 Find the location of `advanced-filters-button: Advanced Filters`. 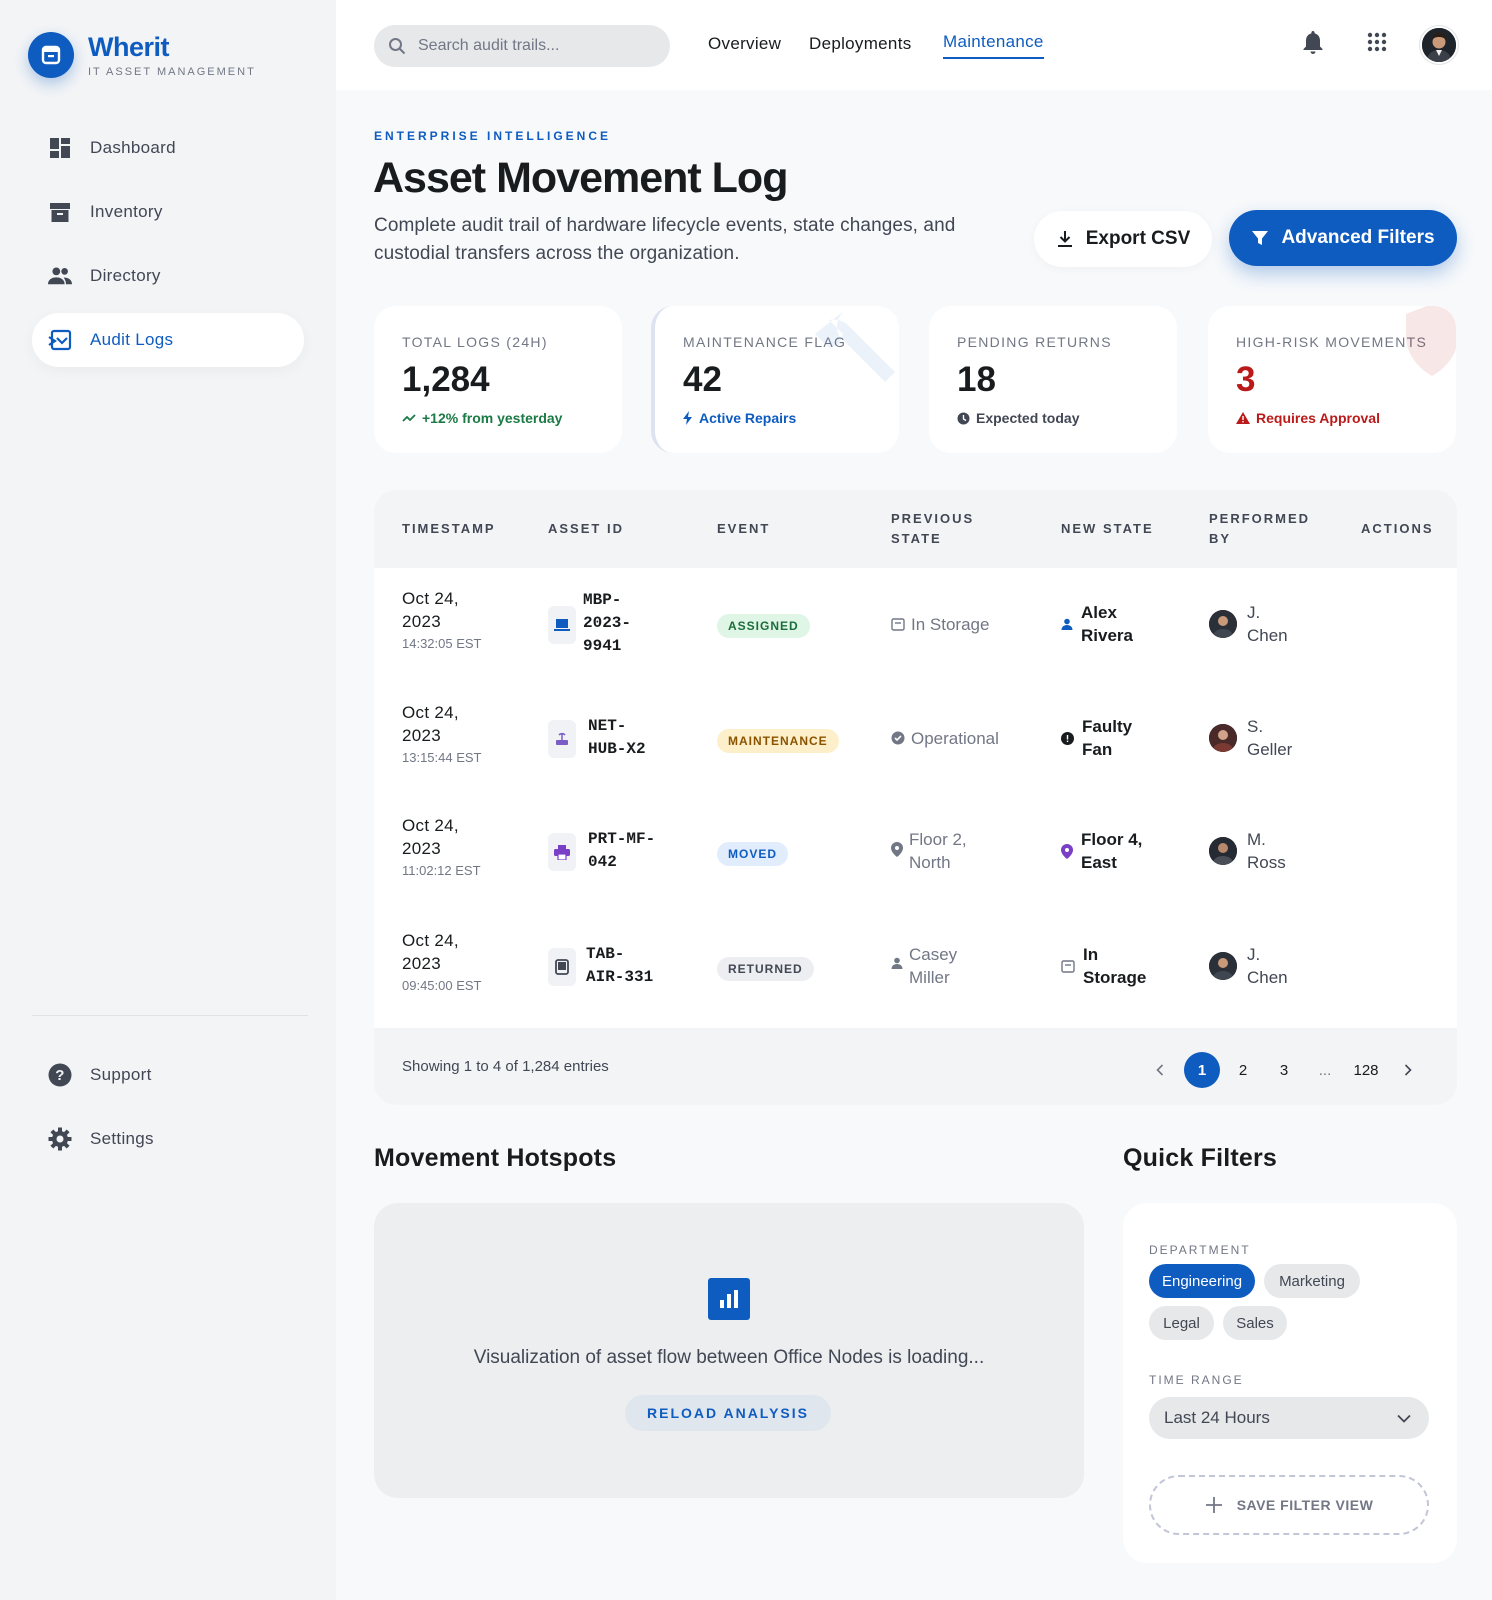

advanced-filters-button: Advanced Filters is located at coordinates (1343, 238).